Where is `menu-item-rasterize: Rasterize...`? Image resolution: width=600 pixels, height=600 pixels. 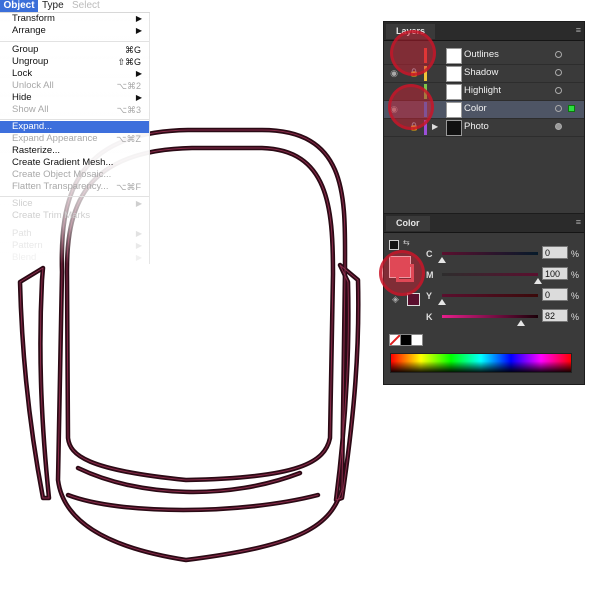 menu-item-rasterize: Rasterize... is located at coordinates (74, 151).